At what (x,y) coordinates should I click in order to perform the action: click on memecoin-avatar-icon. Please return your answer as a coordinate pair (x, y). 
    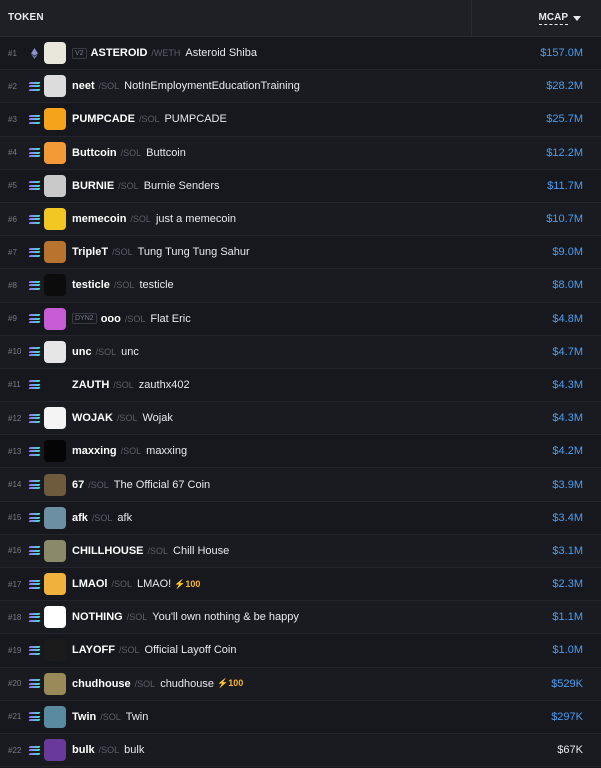
    Looking at the image, I should click on (55, 219).